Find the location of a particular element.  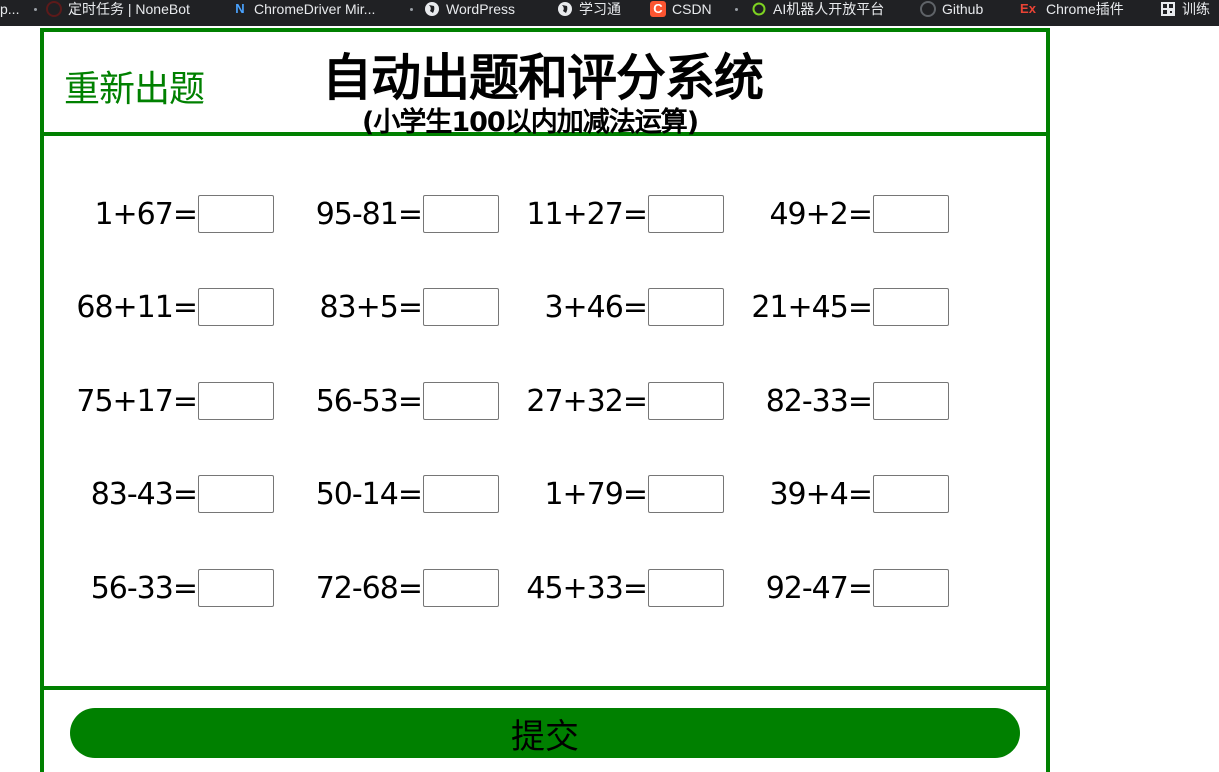

problem-expression: 50-14= is located at coordinates (369, 494).